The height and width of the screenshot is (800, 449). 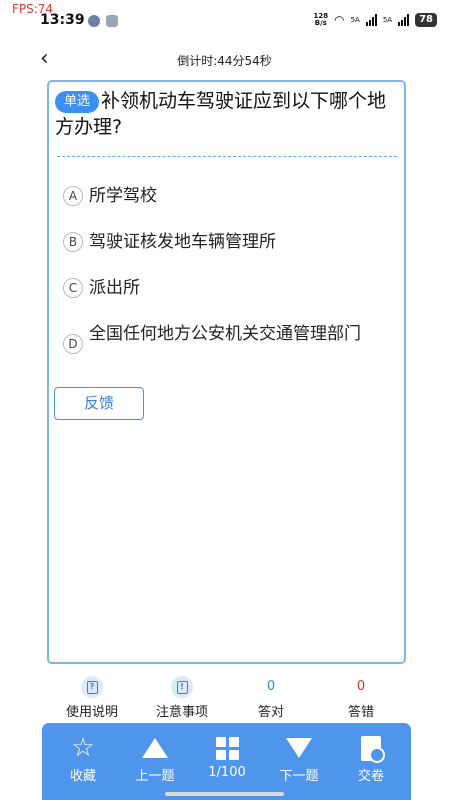 What do you see at coordinates (361, 686) in the screenshot?
I see `wrong-count: 0` at bounding box center [361, 686].